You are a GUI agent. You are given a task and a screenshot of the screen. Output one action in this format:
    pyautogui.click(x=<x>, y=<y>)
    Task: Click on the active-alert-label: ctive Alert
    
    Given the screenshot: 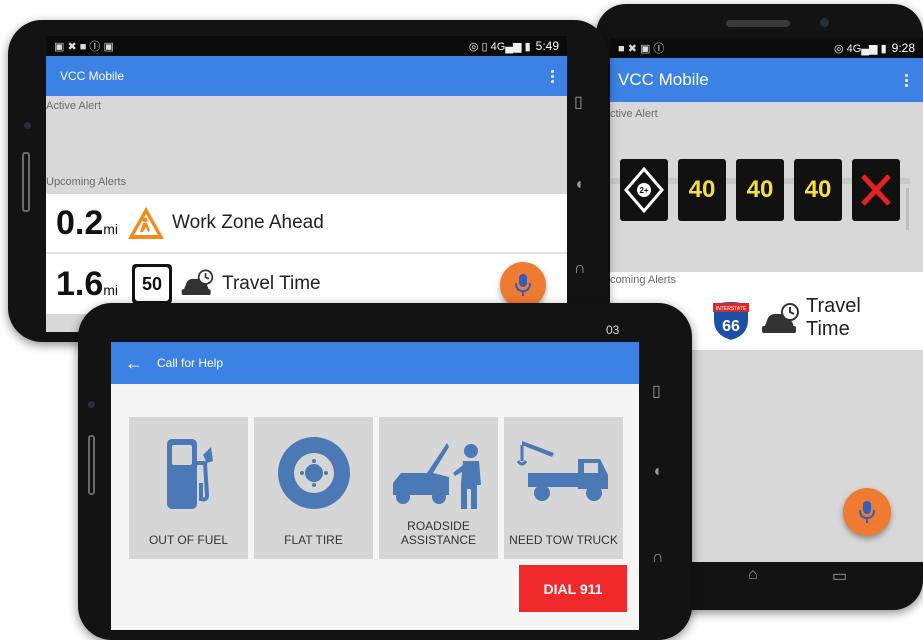 What is the action you would take?
    pyautogui.click(x=634, y=114)
    